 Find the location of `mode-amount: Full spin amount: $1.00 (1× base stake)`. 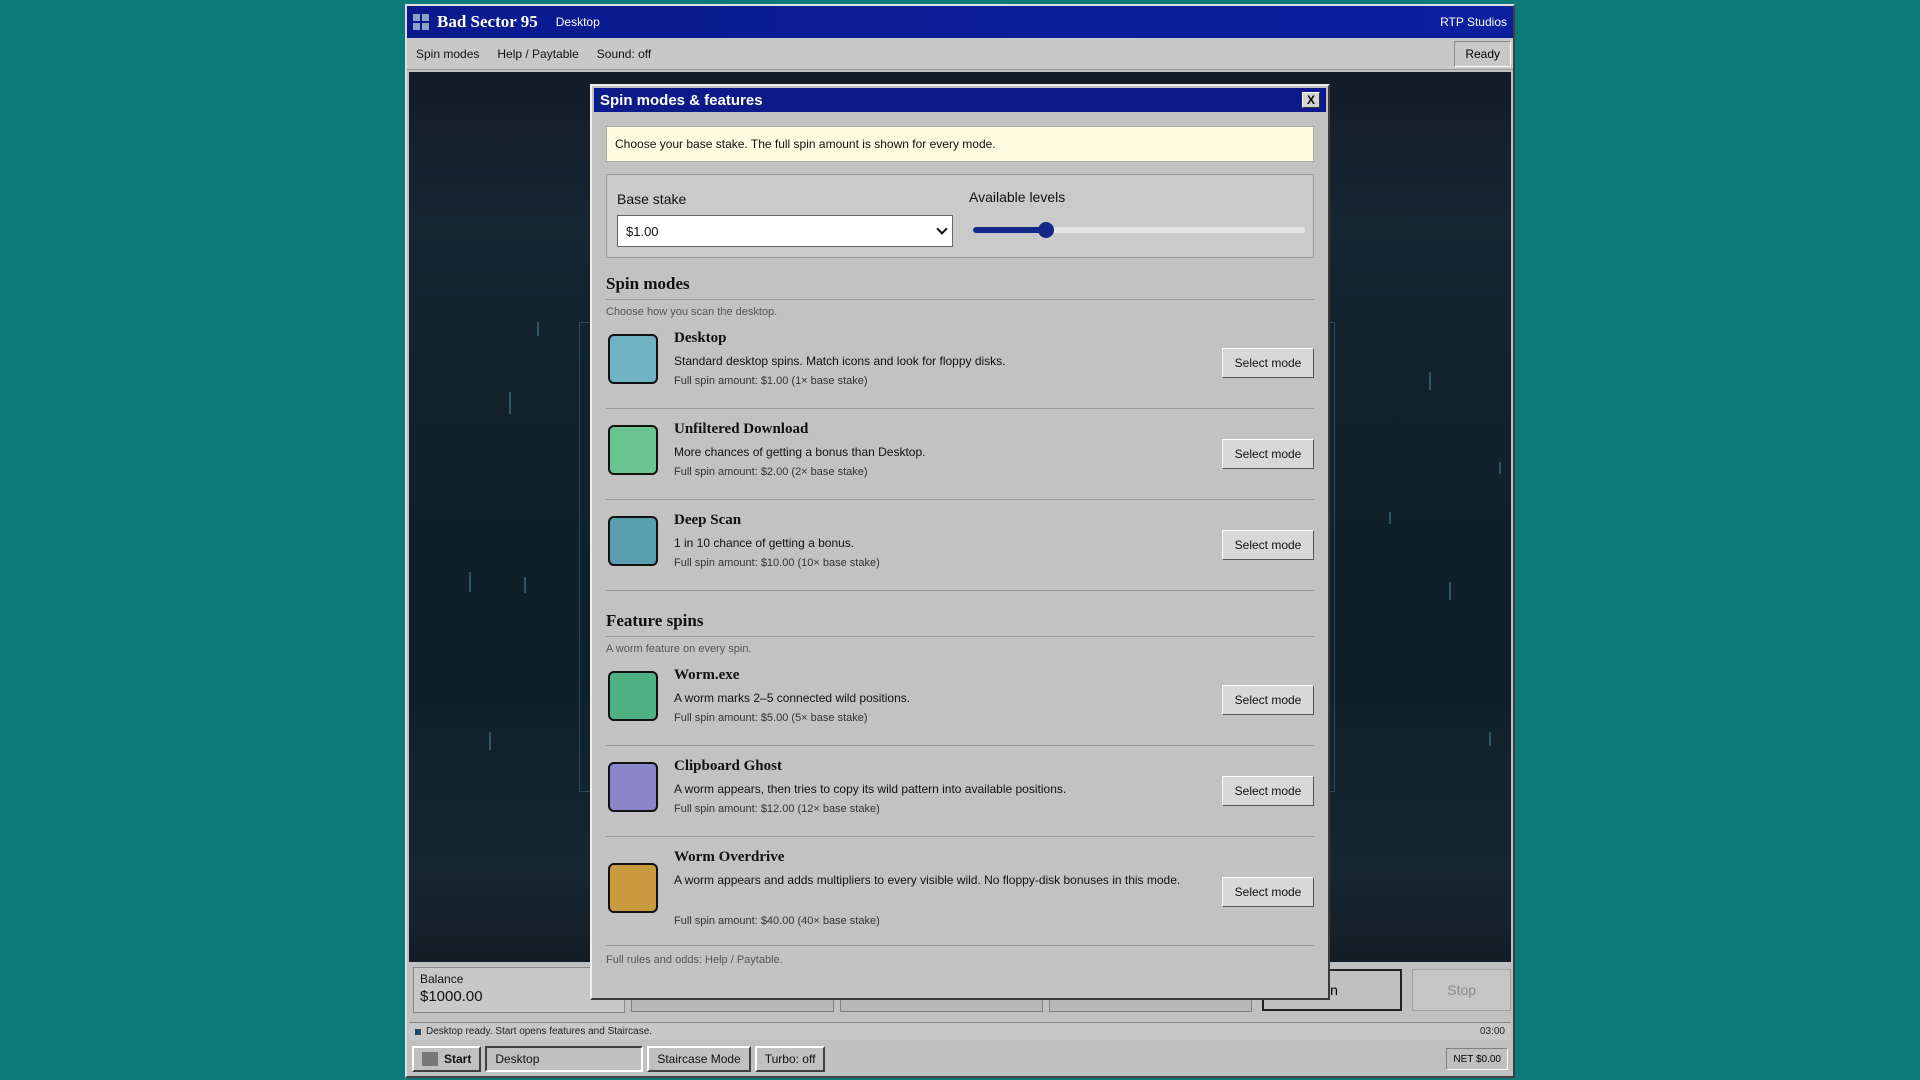

mode-amount: Full spin amount: $1.00 (1× base stake) is located at coordinates (771, 381).